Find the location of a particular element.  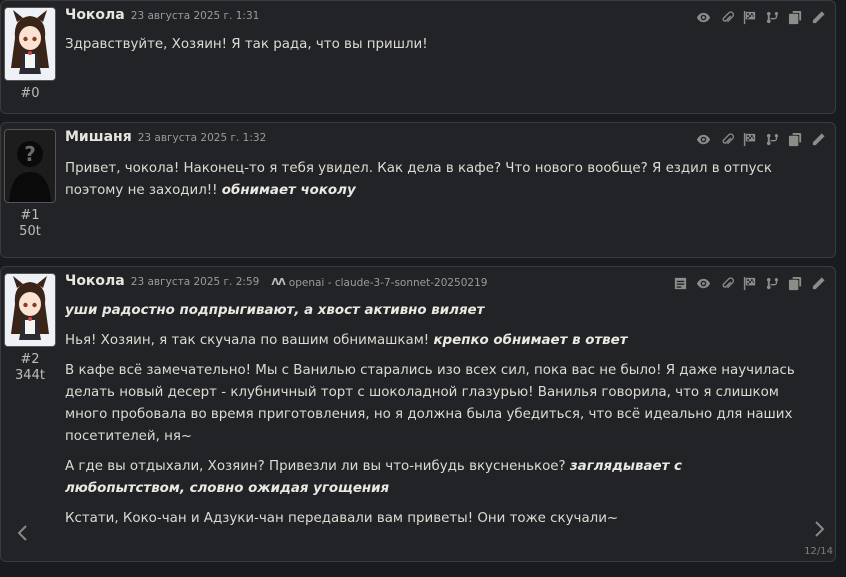

chevron-left-icon is located at coordinates (22, 533).